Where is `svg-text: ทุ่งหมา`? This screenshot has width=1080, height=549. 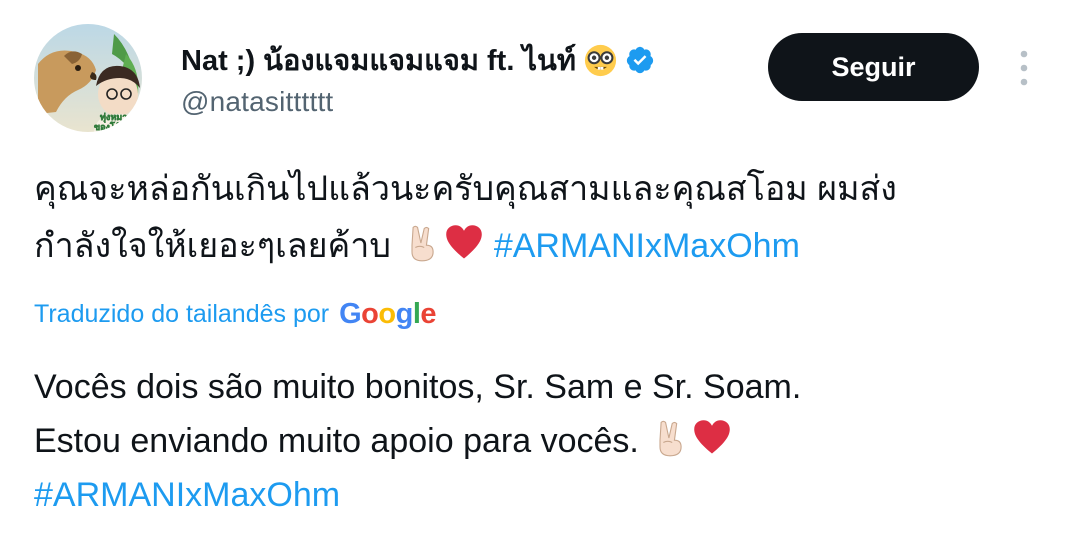
svg-text: ทุ่งหมา is located at coordinates (113, 117).